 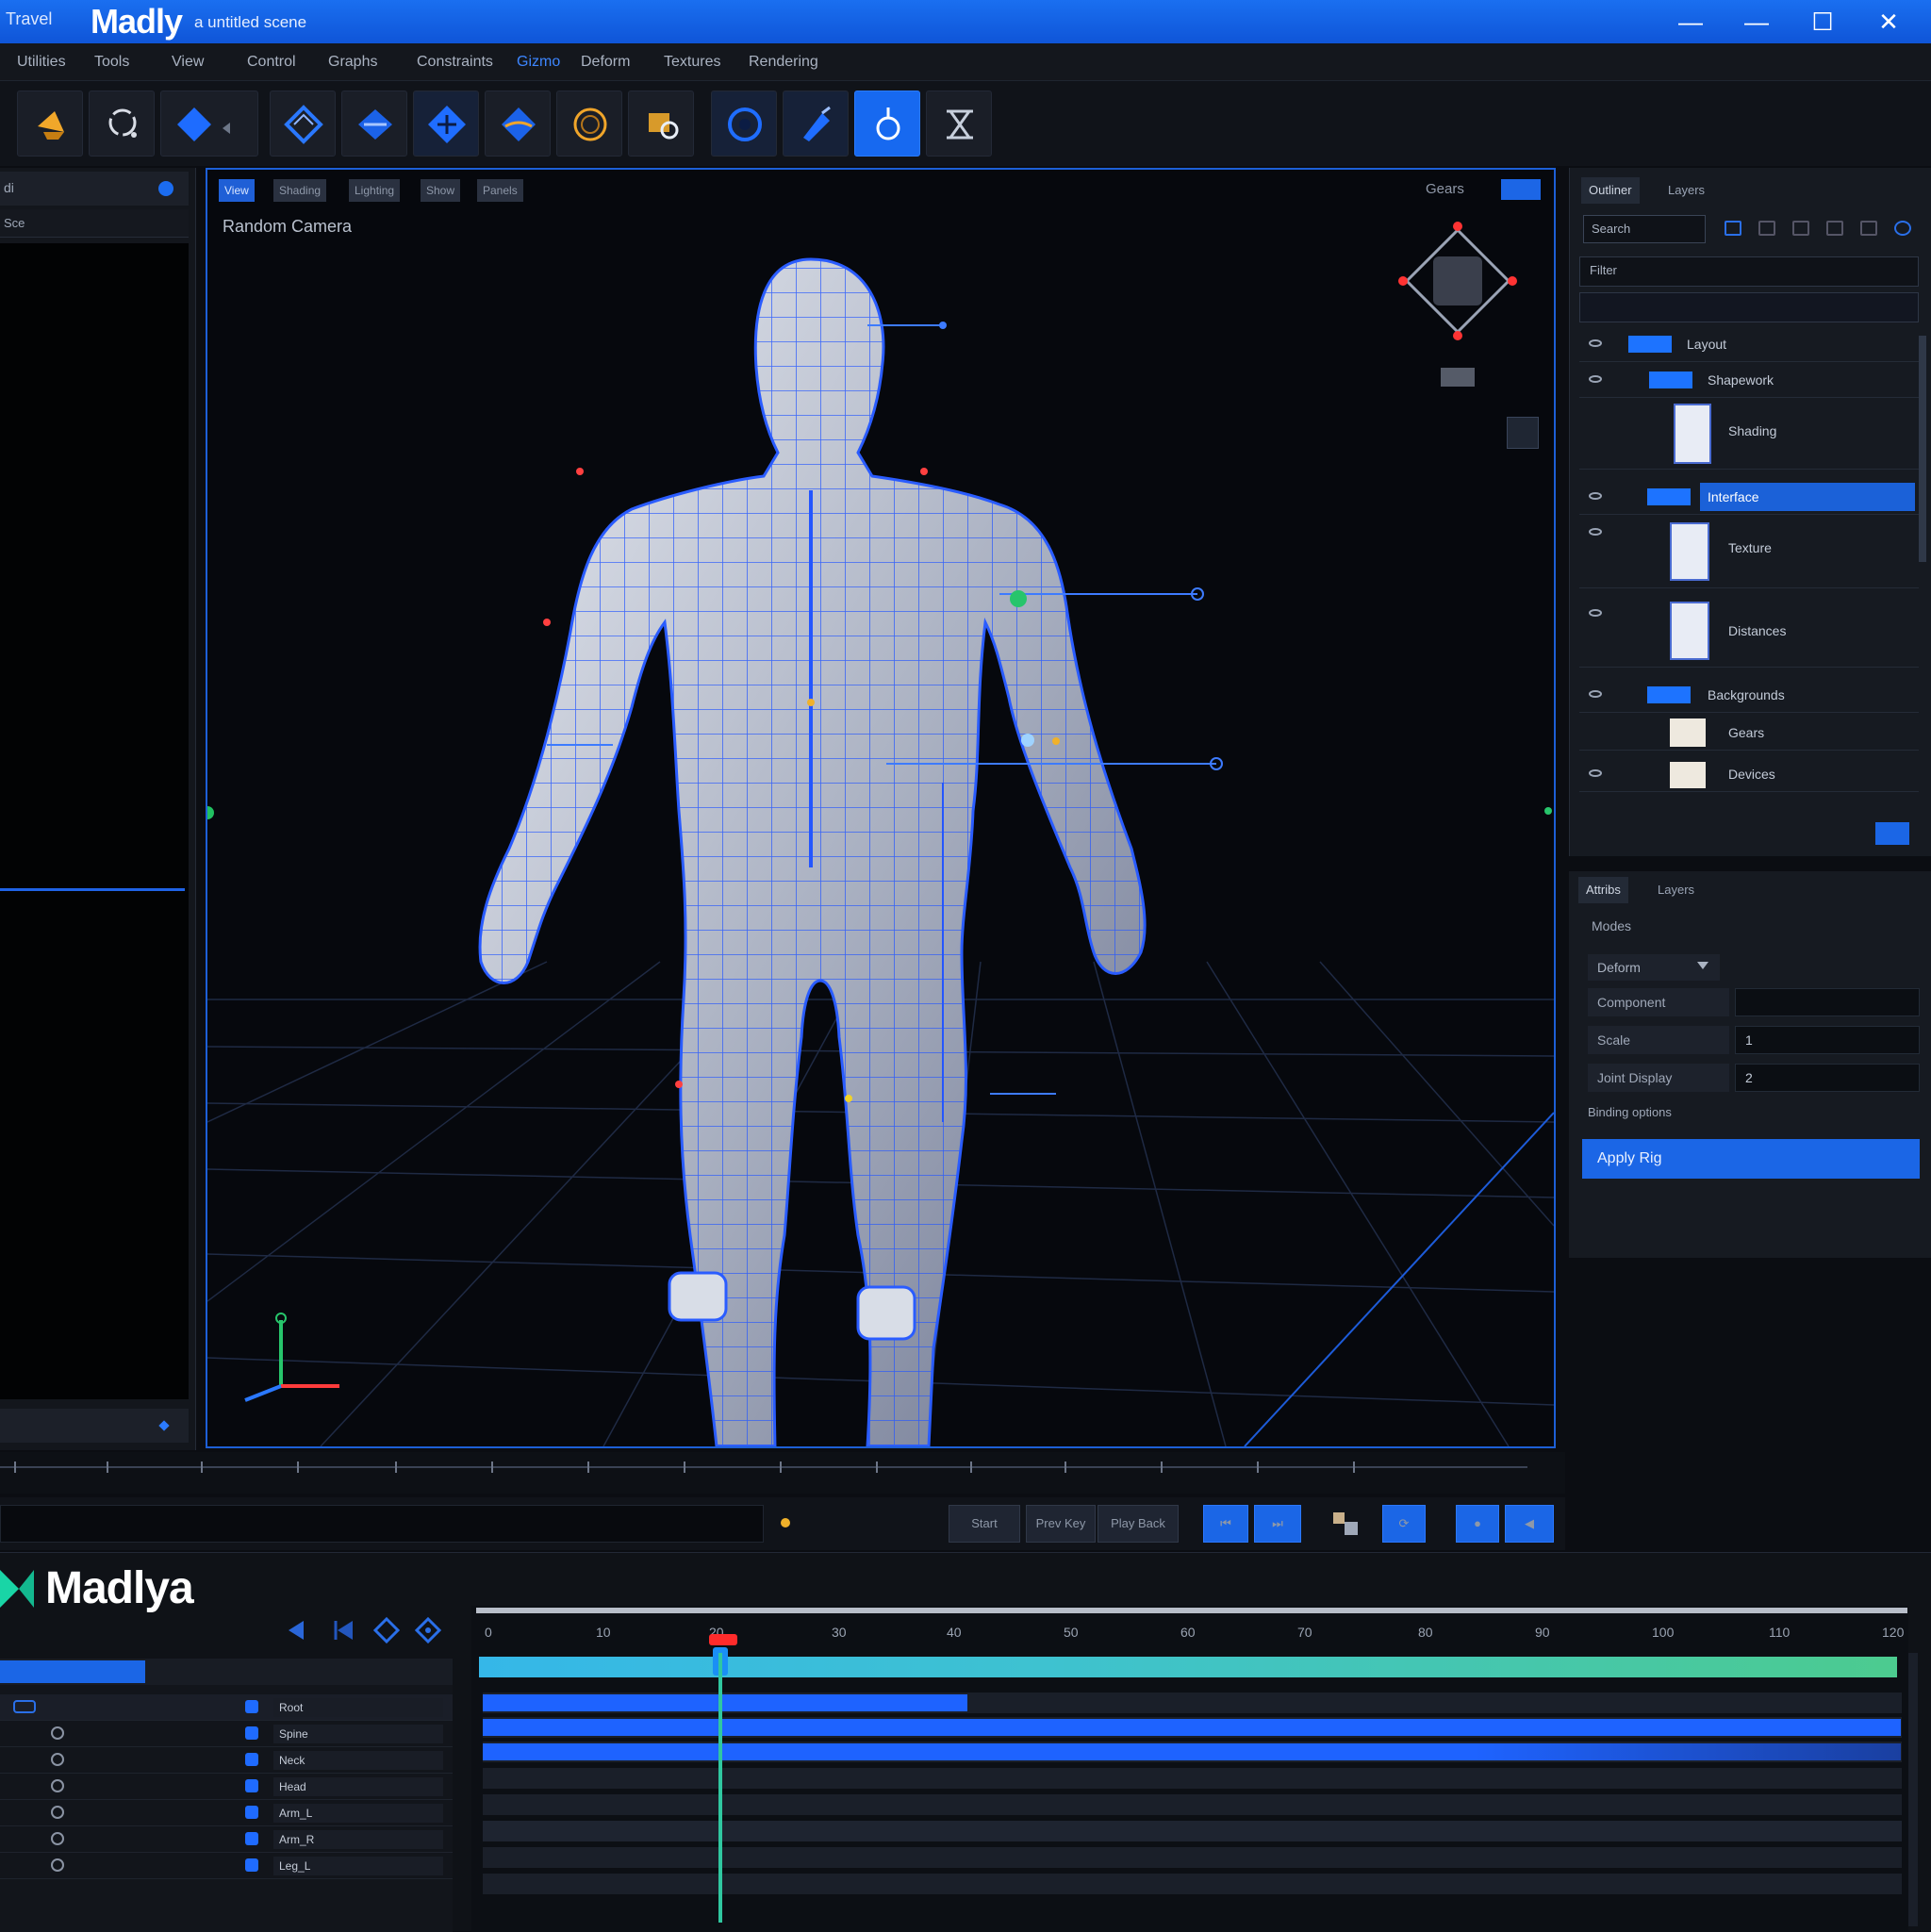 I want to click on time-ruler, so click(x=782, y=1473).